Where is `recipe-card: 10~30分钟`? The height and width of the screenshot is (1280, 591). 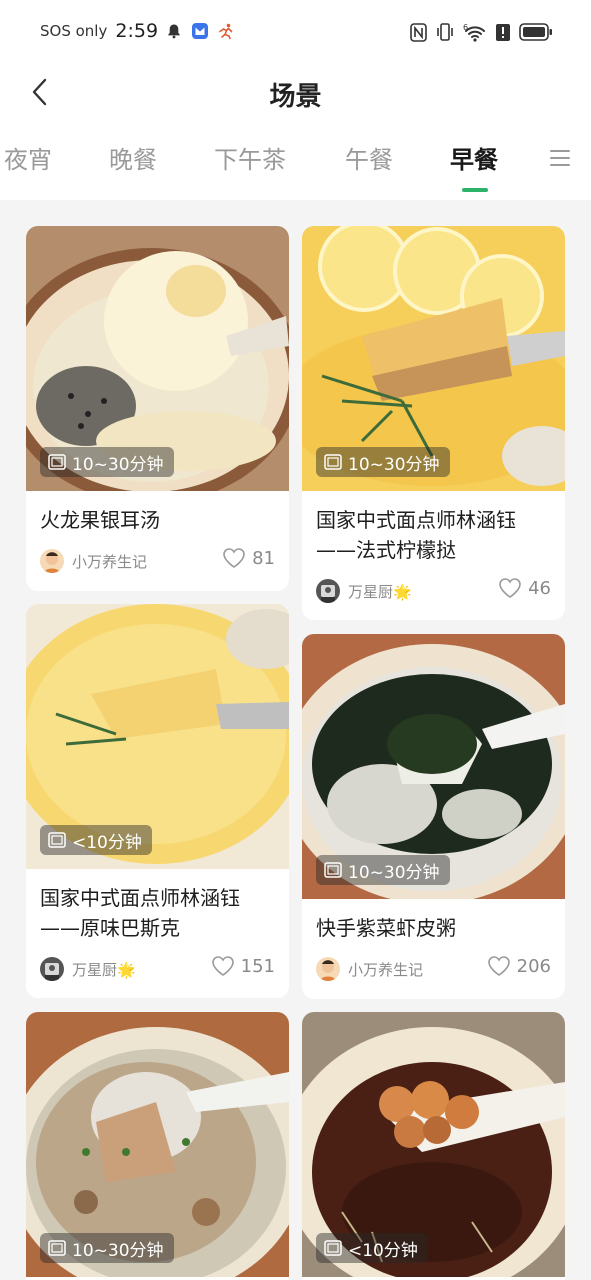
recipe-card: 10~30分钟 is located at coordinates (157, 1146).